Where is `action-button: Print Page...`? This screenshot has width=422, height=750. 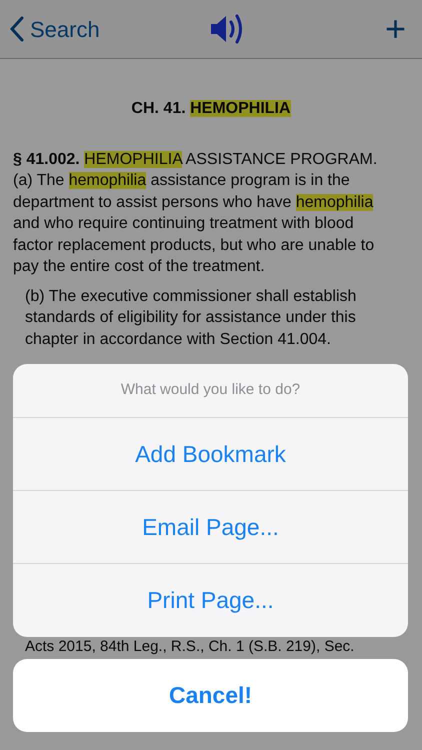
action-button: Print Page... is located at coordinates (210, 600).